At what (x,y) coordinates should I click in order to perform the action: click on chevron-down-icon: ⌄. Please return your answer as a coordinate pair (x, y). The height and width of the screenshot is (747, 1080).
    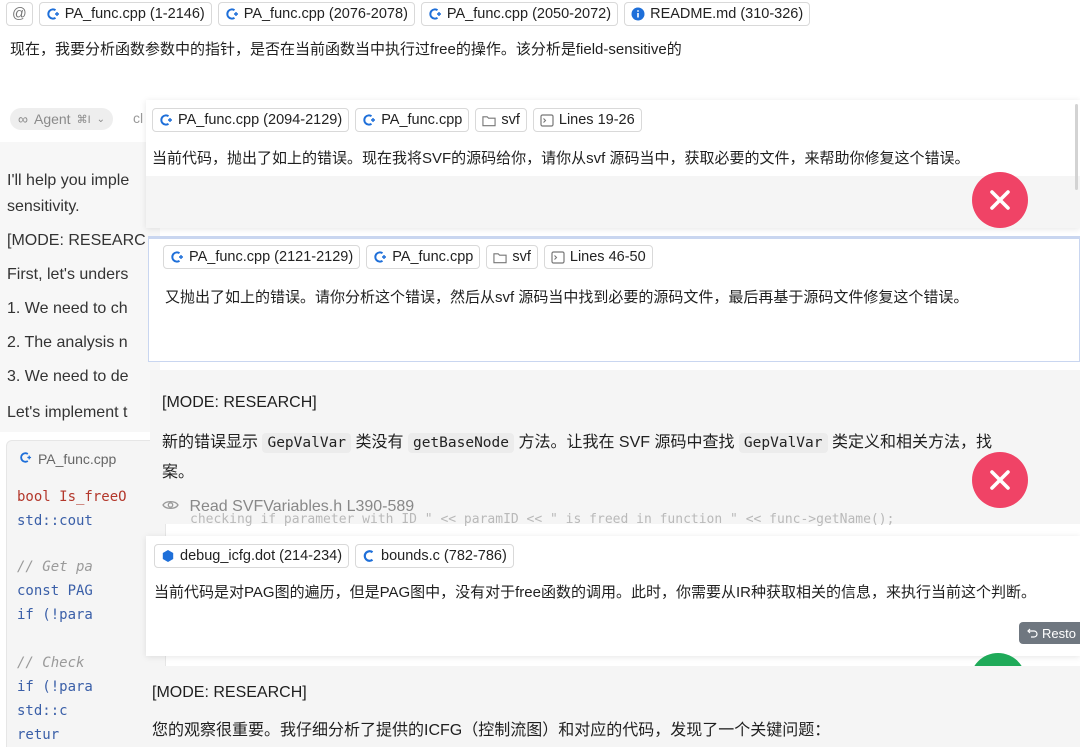
    Looking at the image, I should click on (101, 119).